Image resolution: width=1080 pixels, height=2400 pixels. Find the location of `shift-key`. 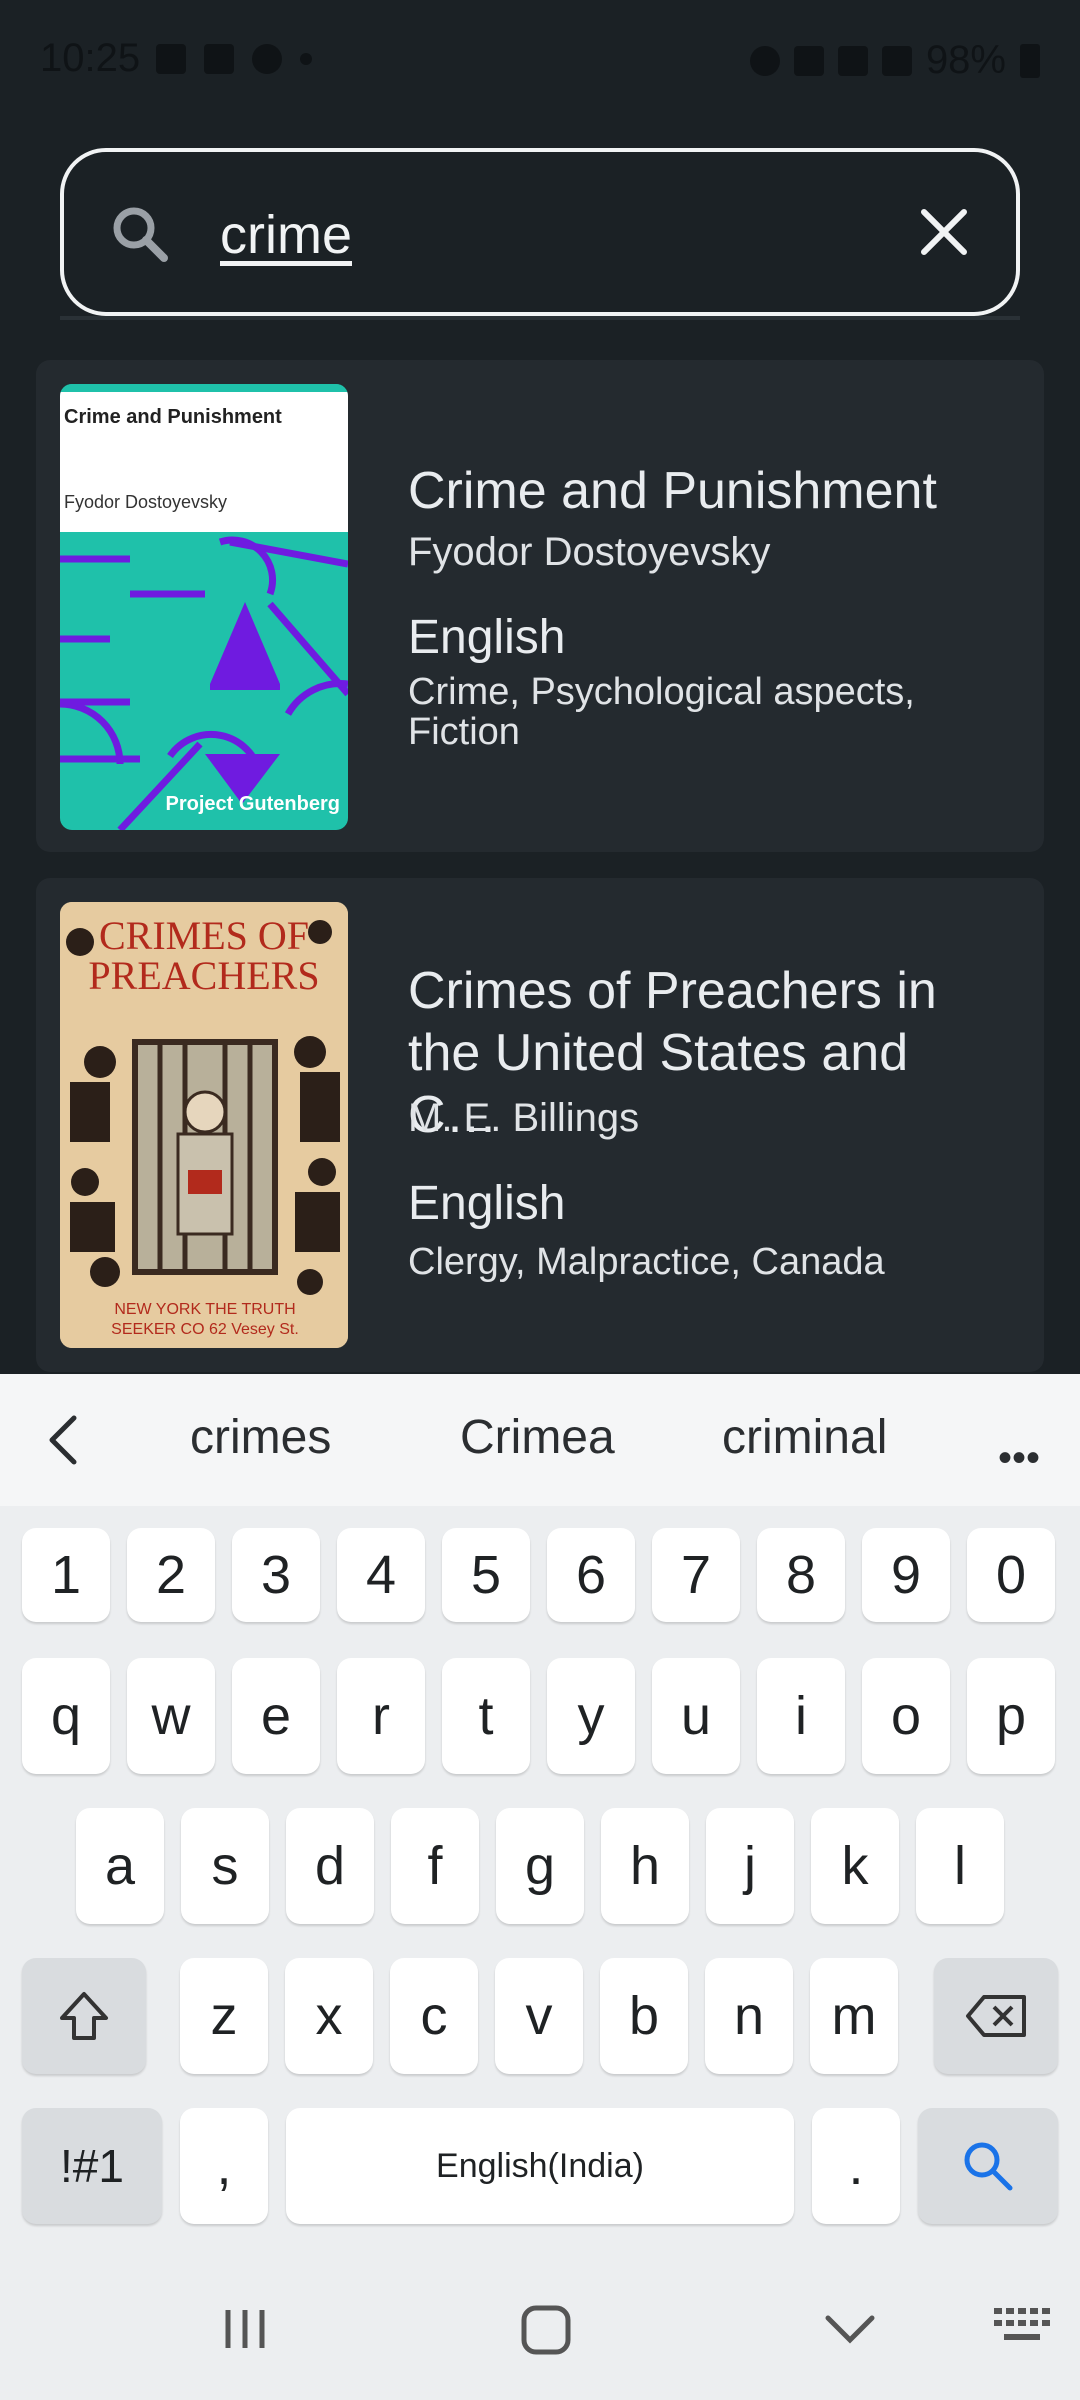

shift-key is located at coordinates (84, 2016).